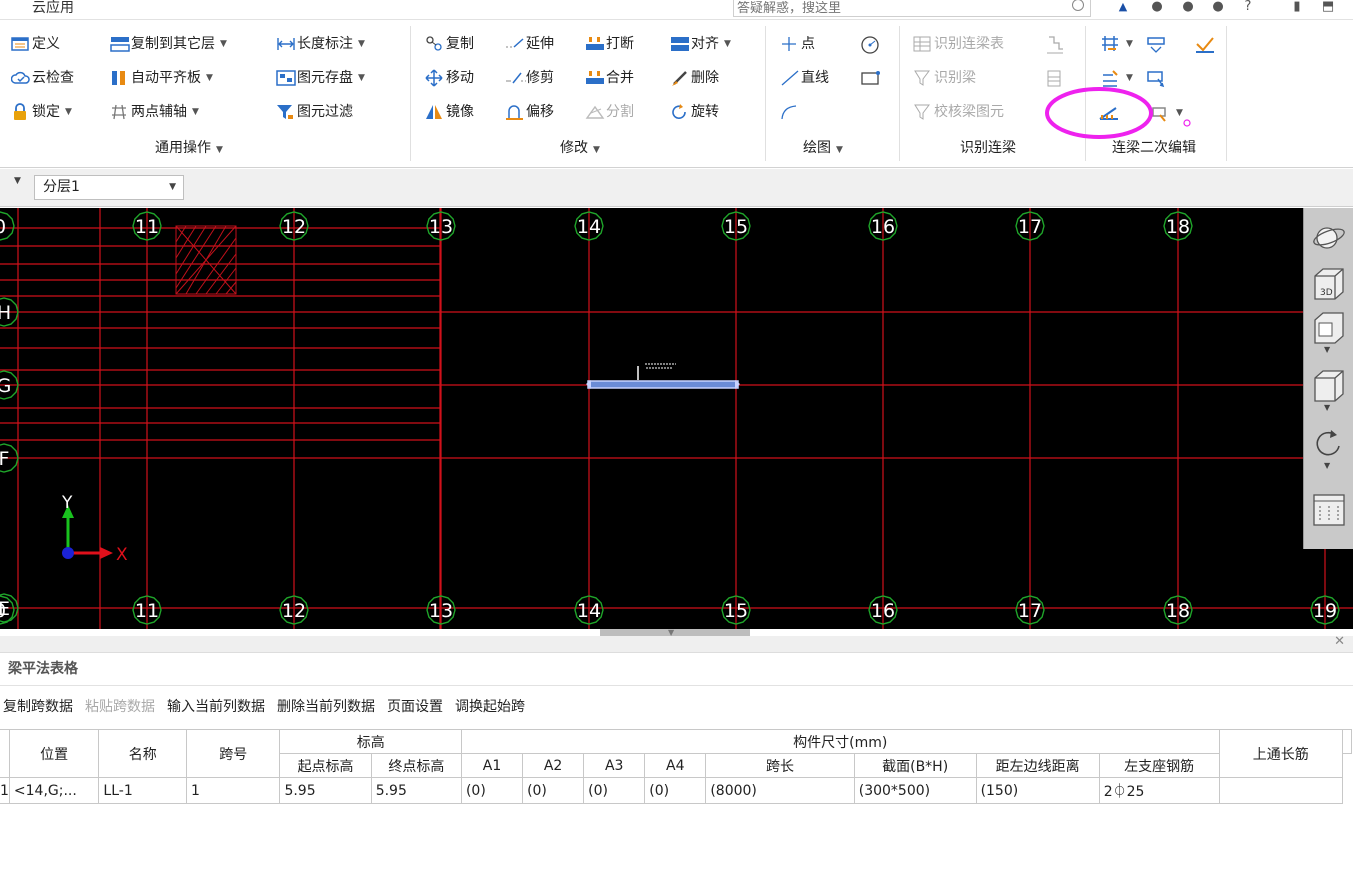  What do you see at coordinates (1329, 390) in the screenshot?
I see `view-angle-button: ▼` at bounding box center [1329, 390].